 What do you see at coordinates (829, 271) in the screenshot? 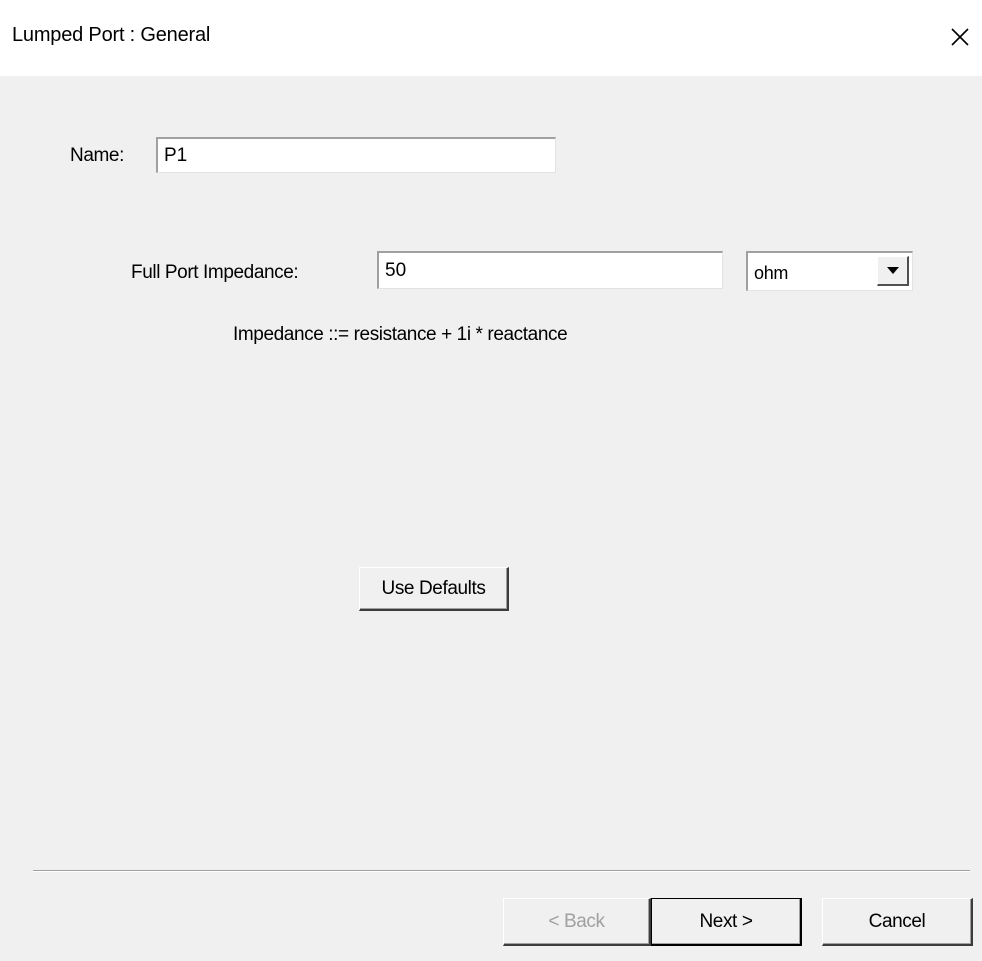
I see `unit-dropdown: ohm` at bounding box center [829, 271].